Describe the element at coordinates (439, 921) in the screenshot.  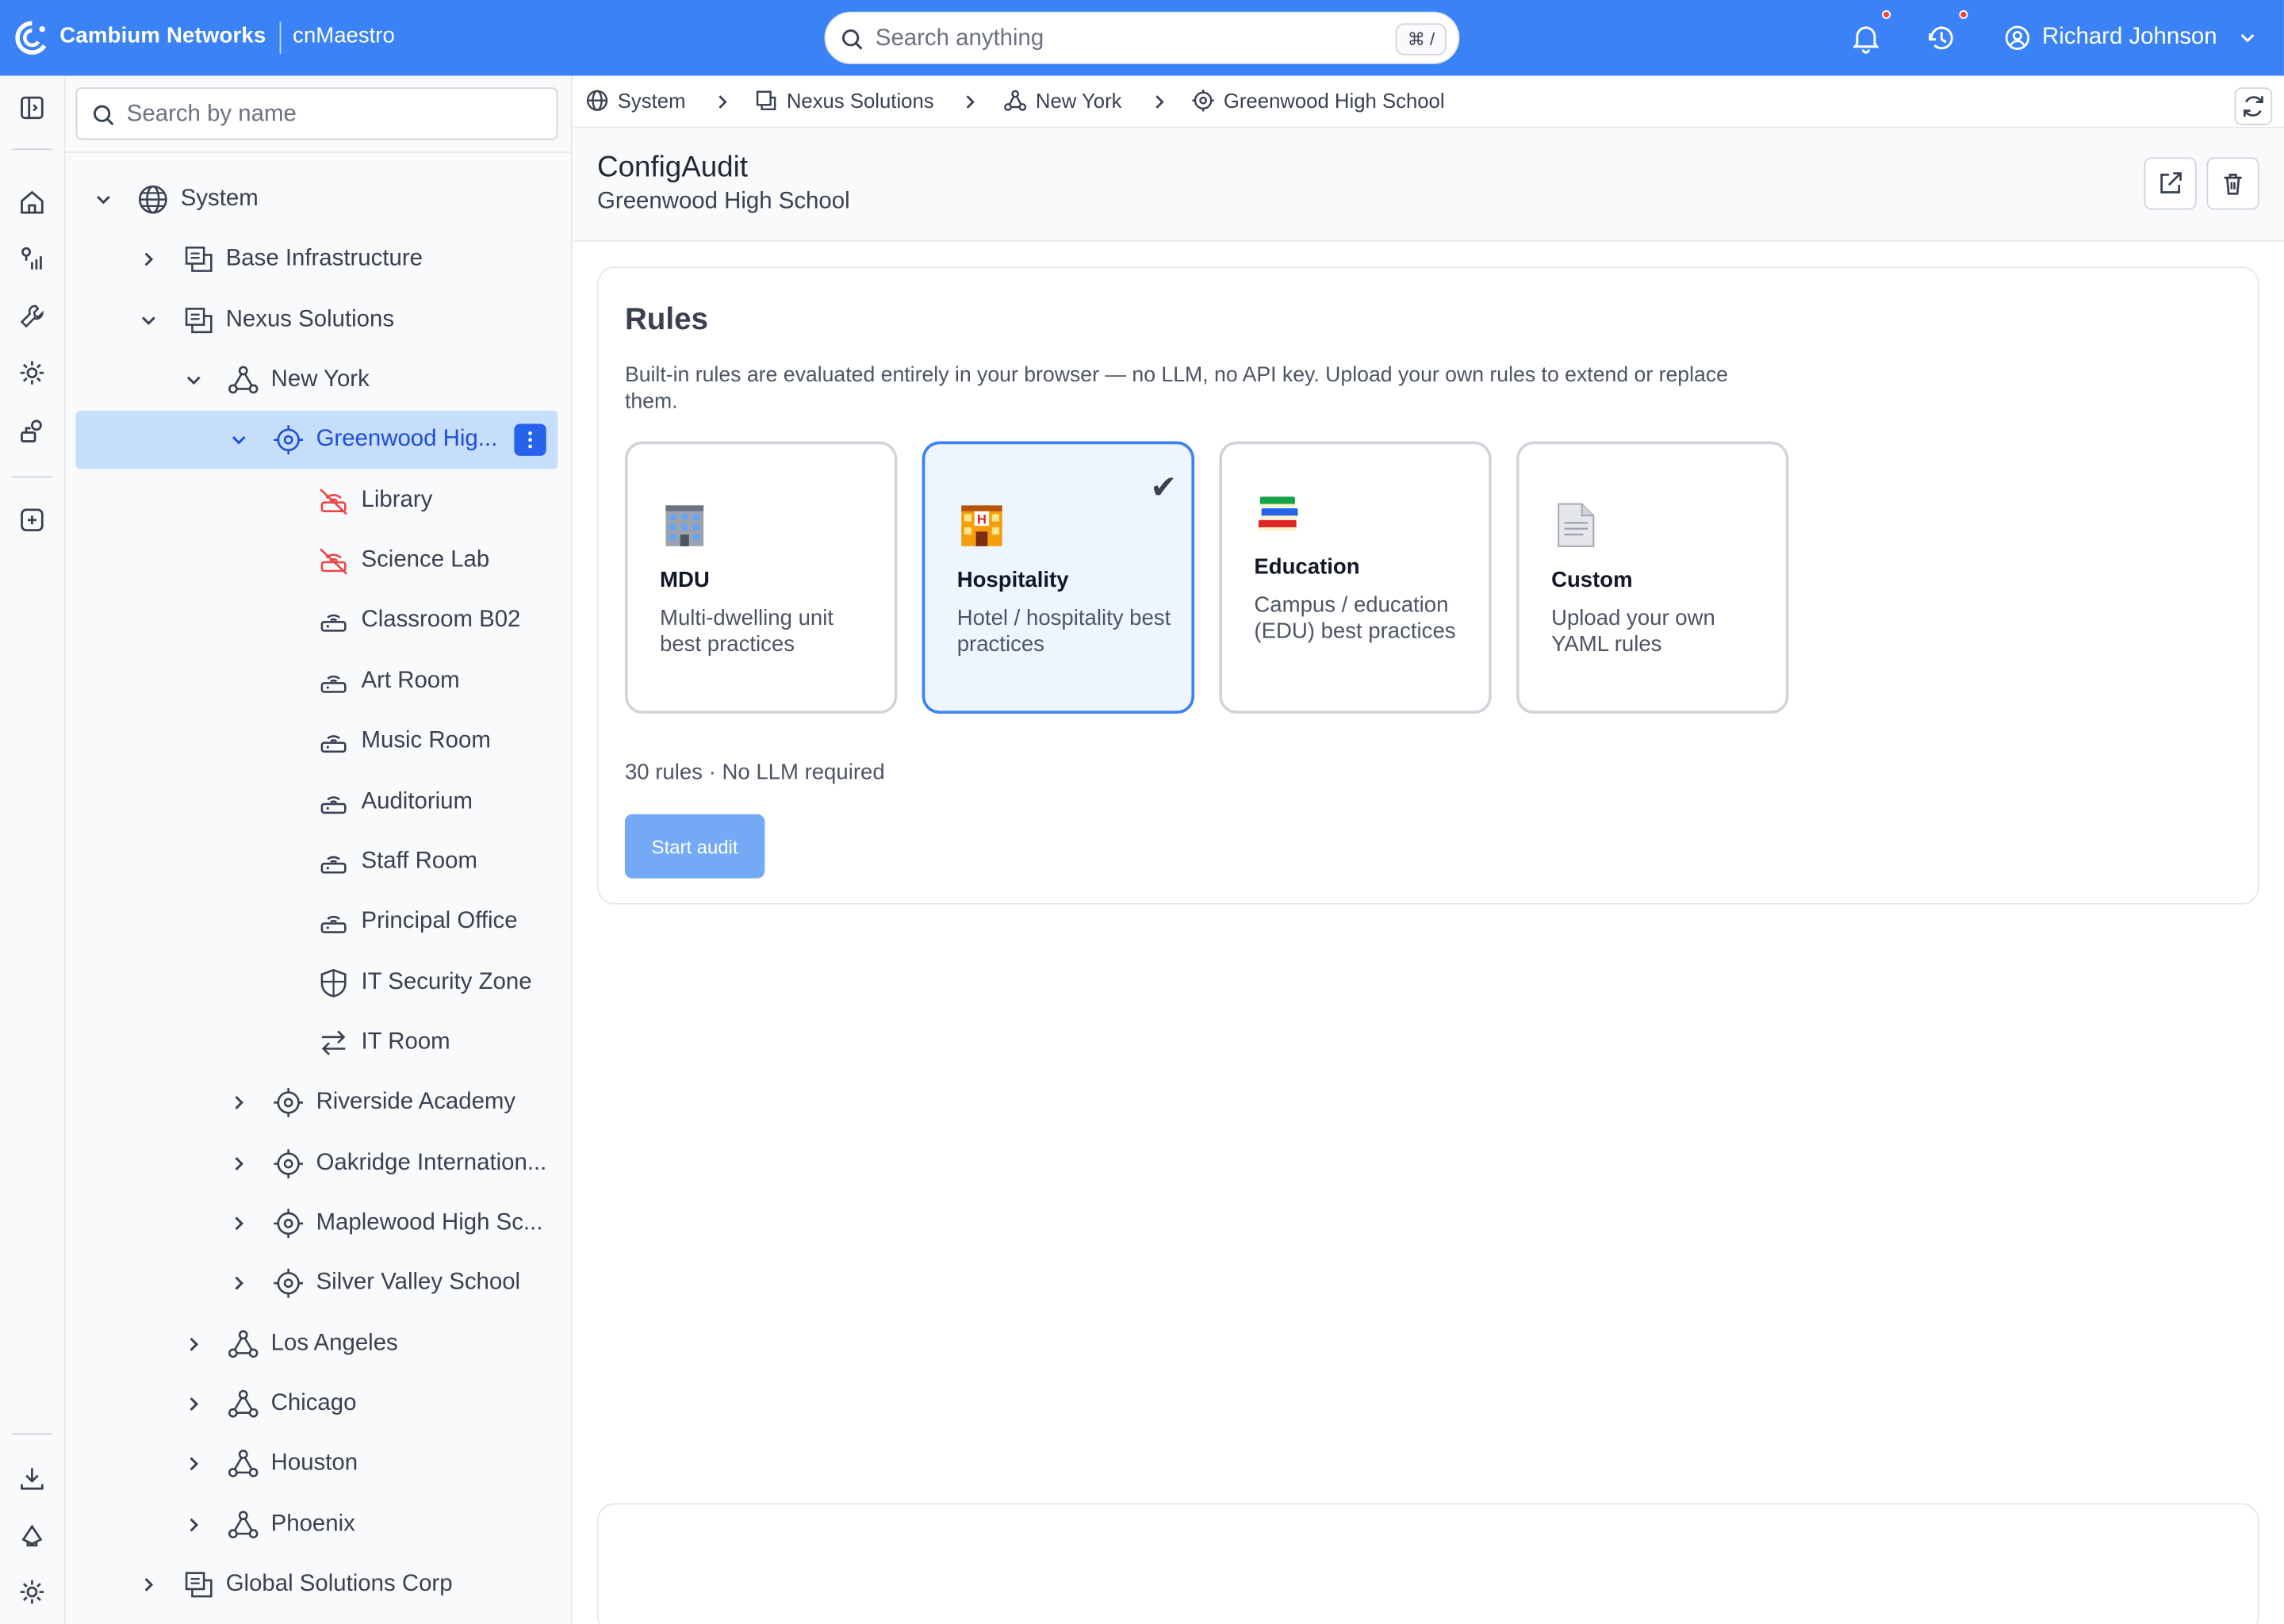
I see `tree-node-label: Principal Office` at that location.